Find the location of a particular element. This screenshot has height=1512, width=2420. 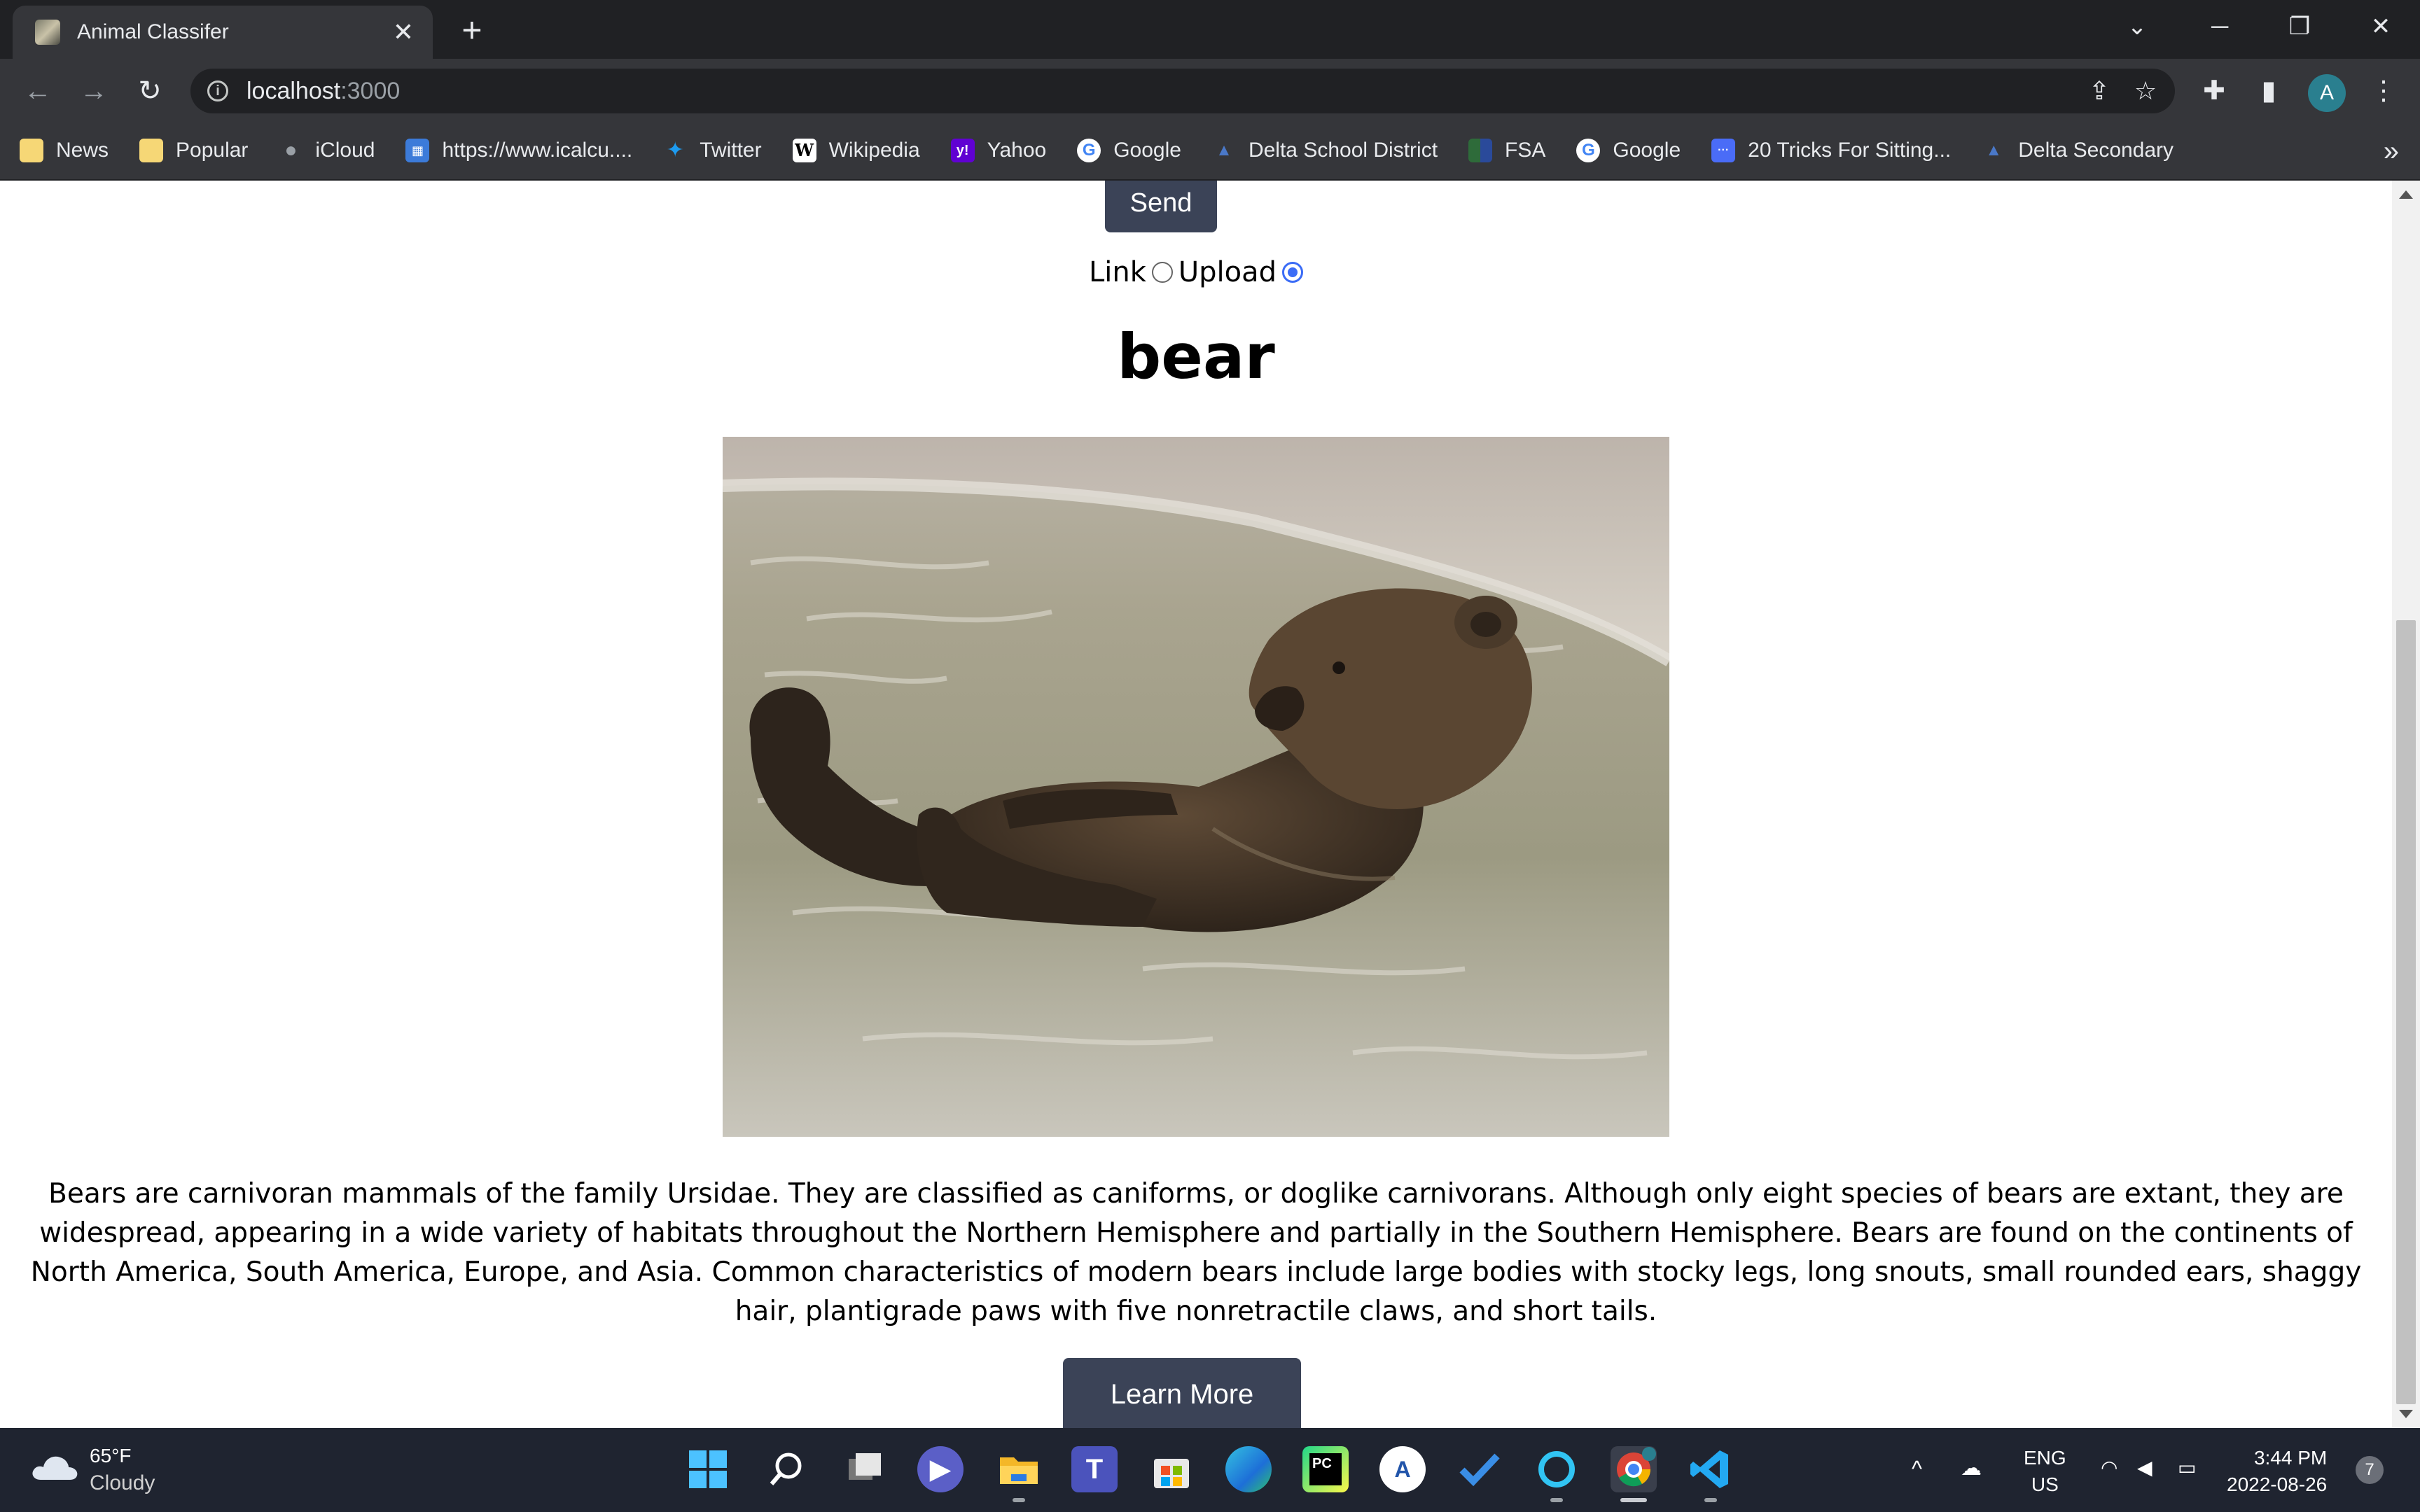

bookmark-label: Popular is located at coordinates (213, 150).